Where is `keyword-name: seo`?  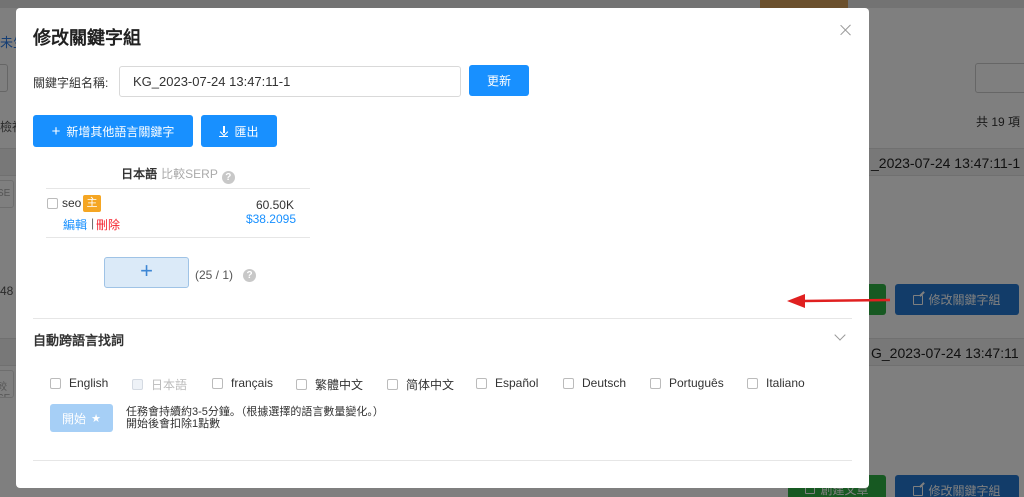 keyword-name: seo is located at coordinates (72, 203).